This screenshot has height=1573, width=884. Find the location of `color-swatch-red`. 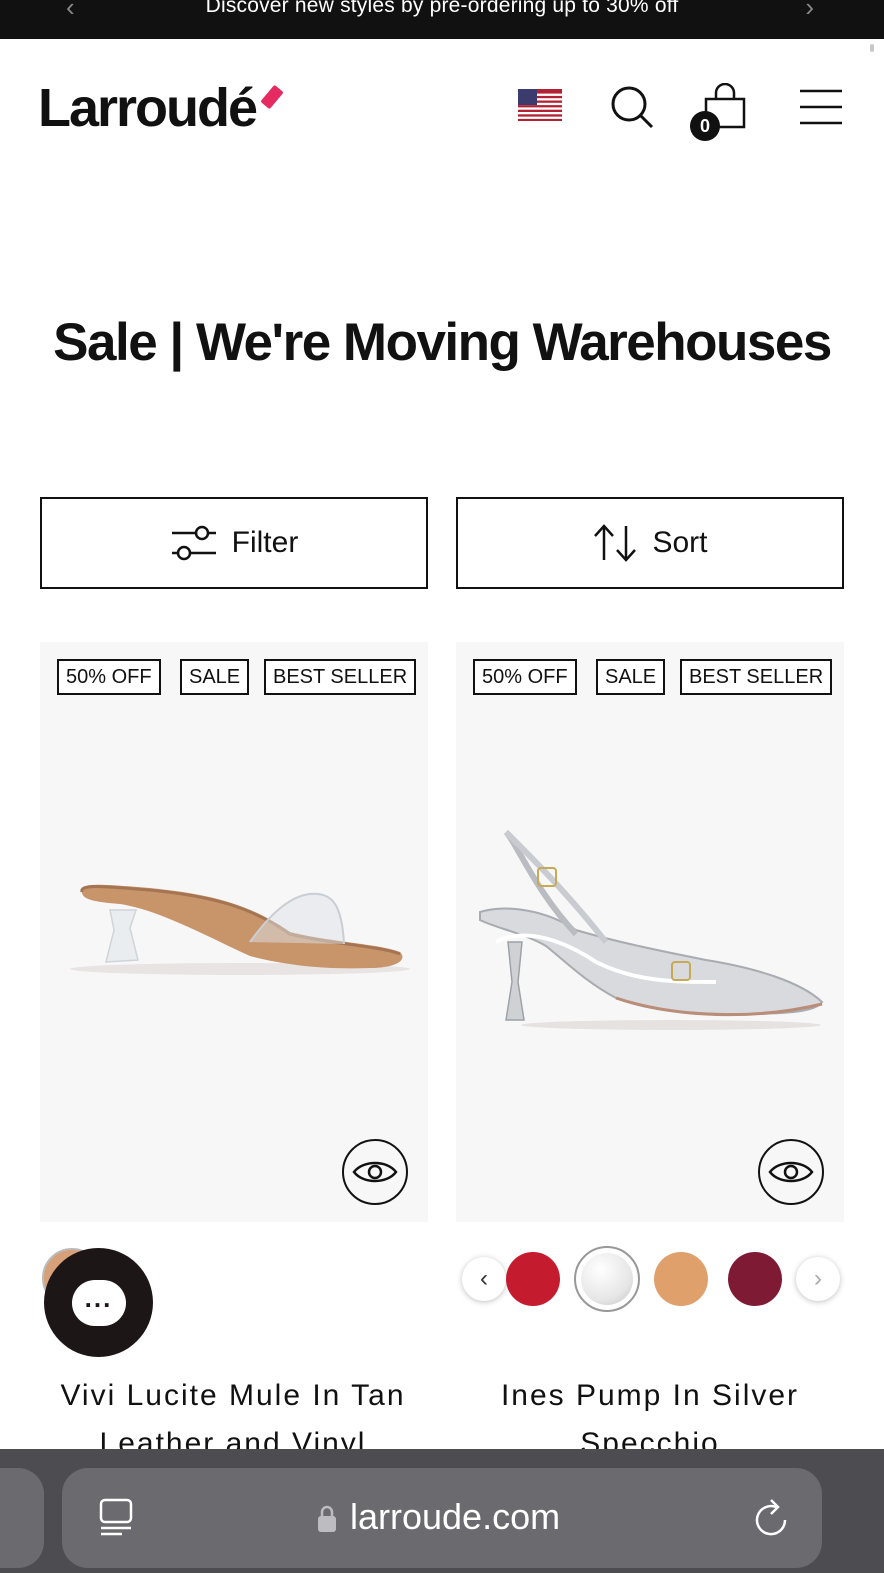

color-swatch-red is located at coordinates (533, 1279).